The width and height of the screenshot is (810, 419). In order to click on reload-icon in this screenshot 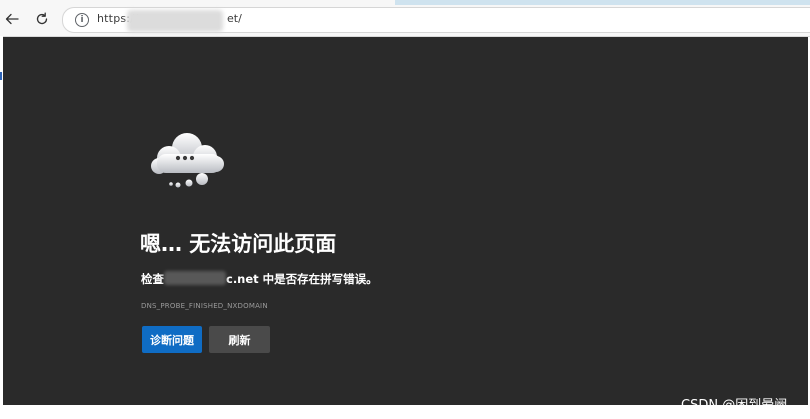, I will do `click(42, 18)`.